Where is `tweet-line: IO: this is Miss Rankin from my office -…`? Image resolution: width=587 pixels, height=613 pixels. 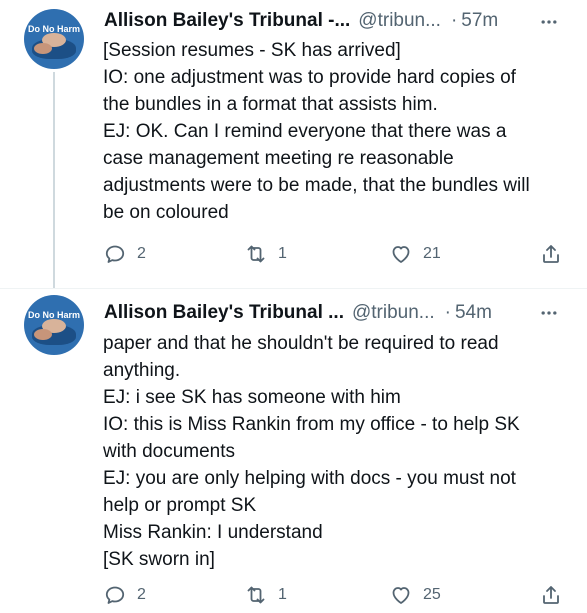
tweet-line: IO: this is Miss Rankin from my office -… is located at coordinates (311, 424).